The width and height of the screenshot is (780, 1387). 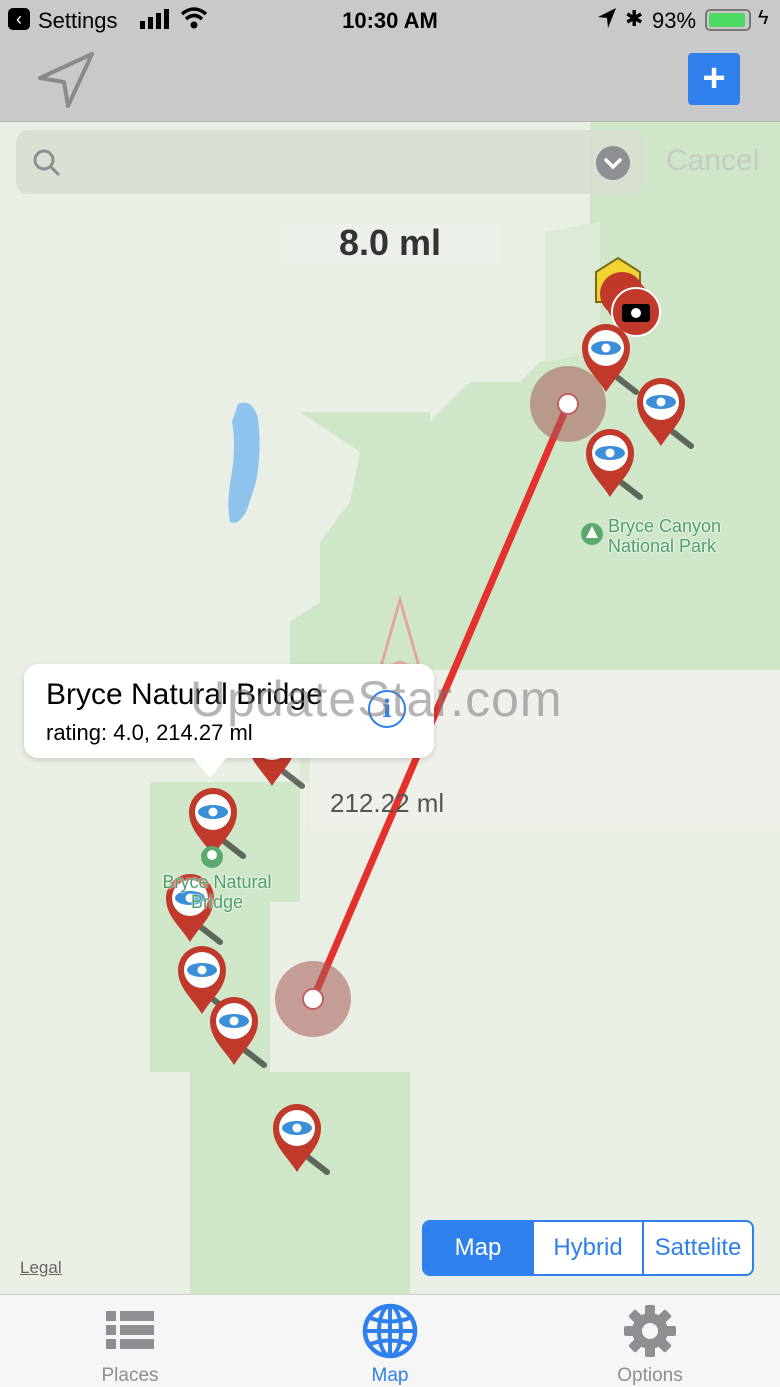 I want to click on chevron-down-icon, so click(x=613, y=164).